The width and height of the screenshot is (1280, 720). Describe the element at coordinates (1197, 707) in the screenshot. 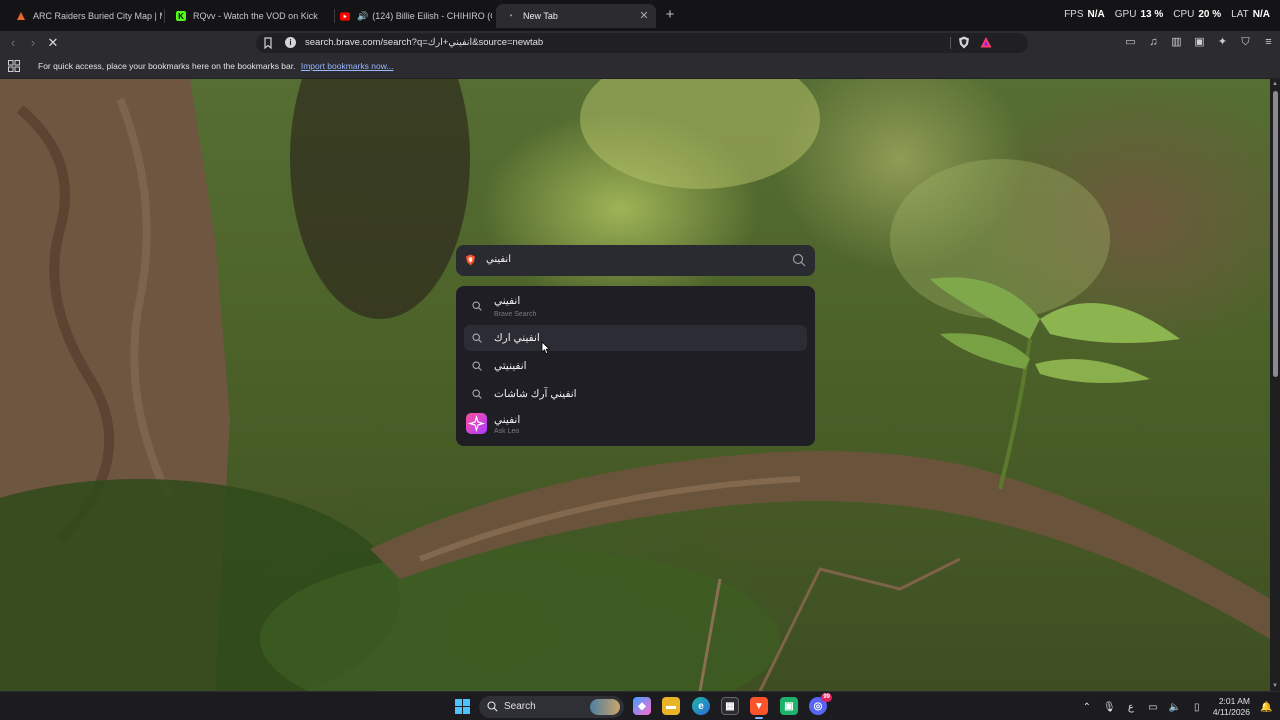

I see `battery-icon: ▯` at that location.